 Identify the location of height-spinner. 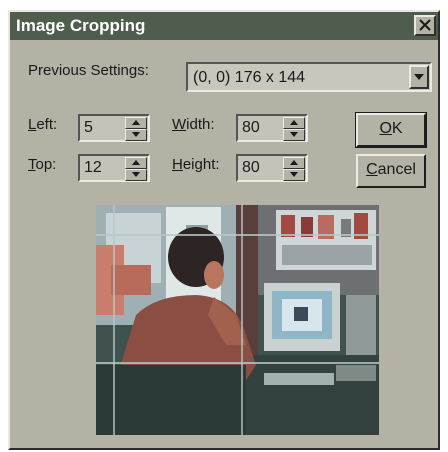
(294, 169).